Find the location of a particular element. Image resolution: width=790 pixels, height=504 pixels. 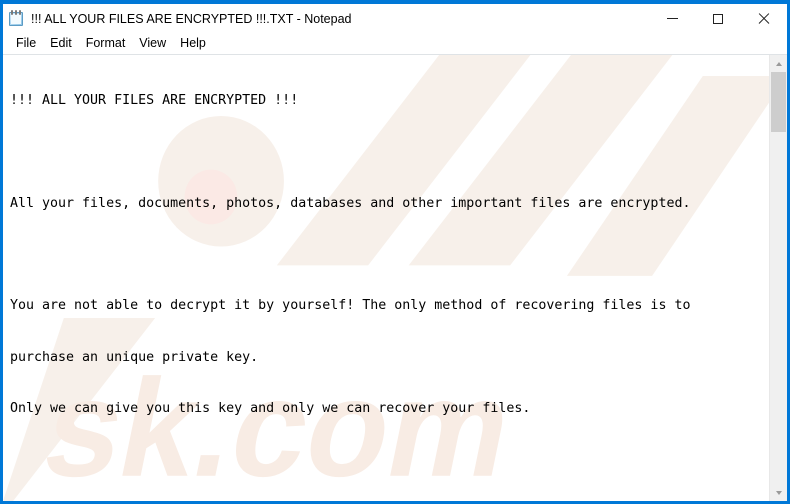

menu-item-view: View is located at coordinates (152, 43).